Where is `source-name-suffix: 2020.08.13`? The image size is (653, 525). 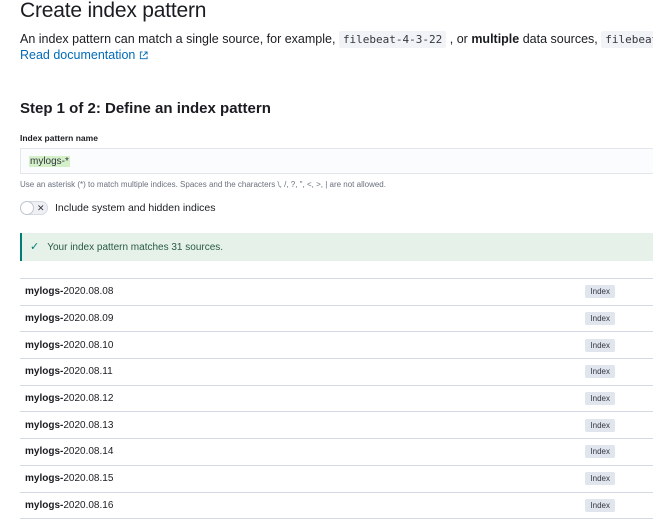 source-name-suffix: 2020.08.13 is located at coordinates (88, 425).